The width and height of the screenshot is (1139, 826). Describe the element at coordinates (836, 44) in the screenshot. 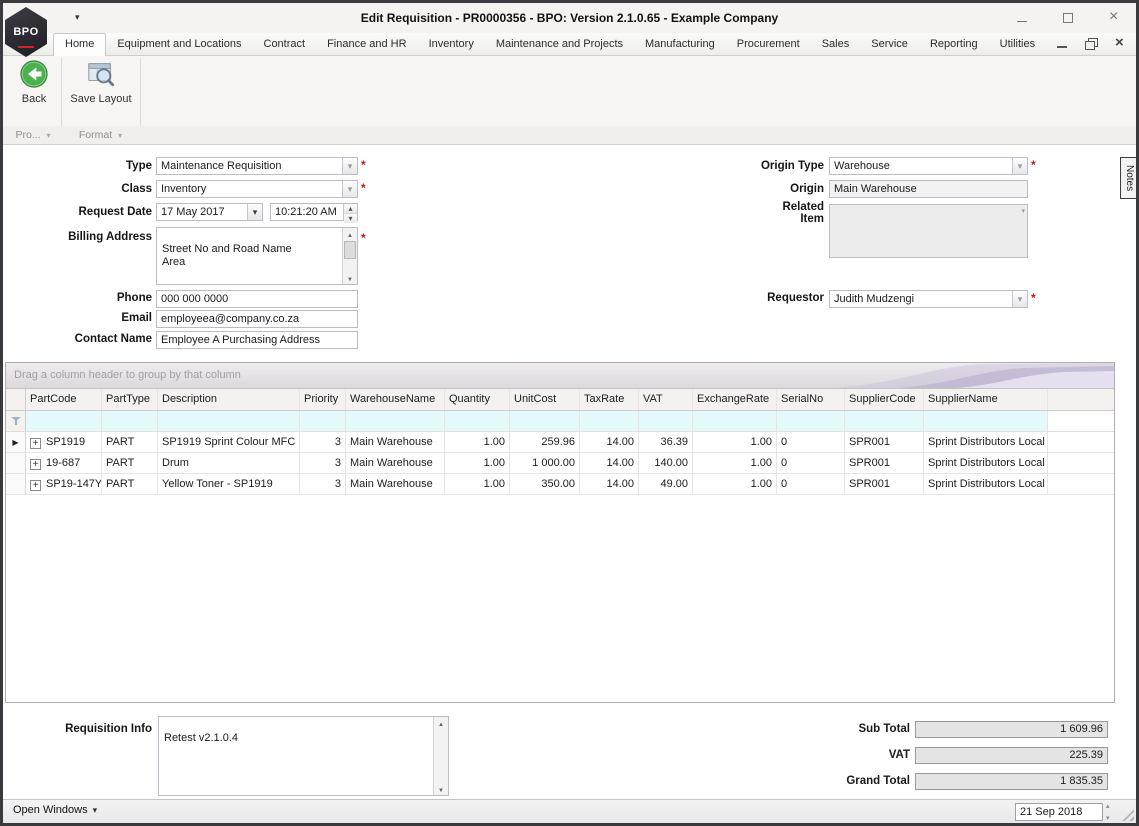

I see `tab-sales: Sales` at that location.